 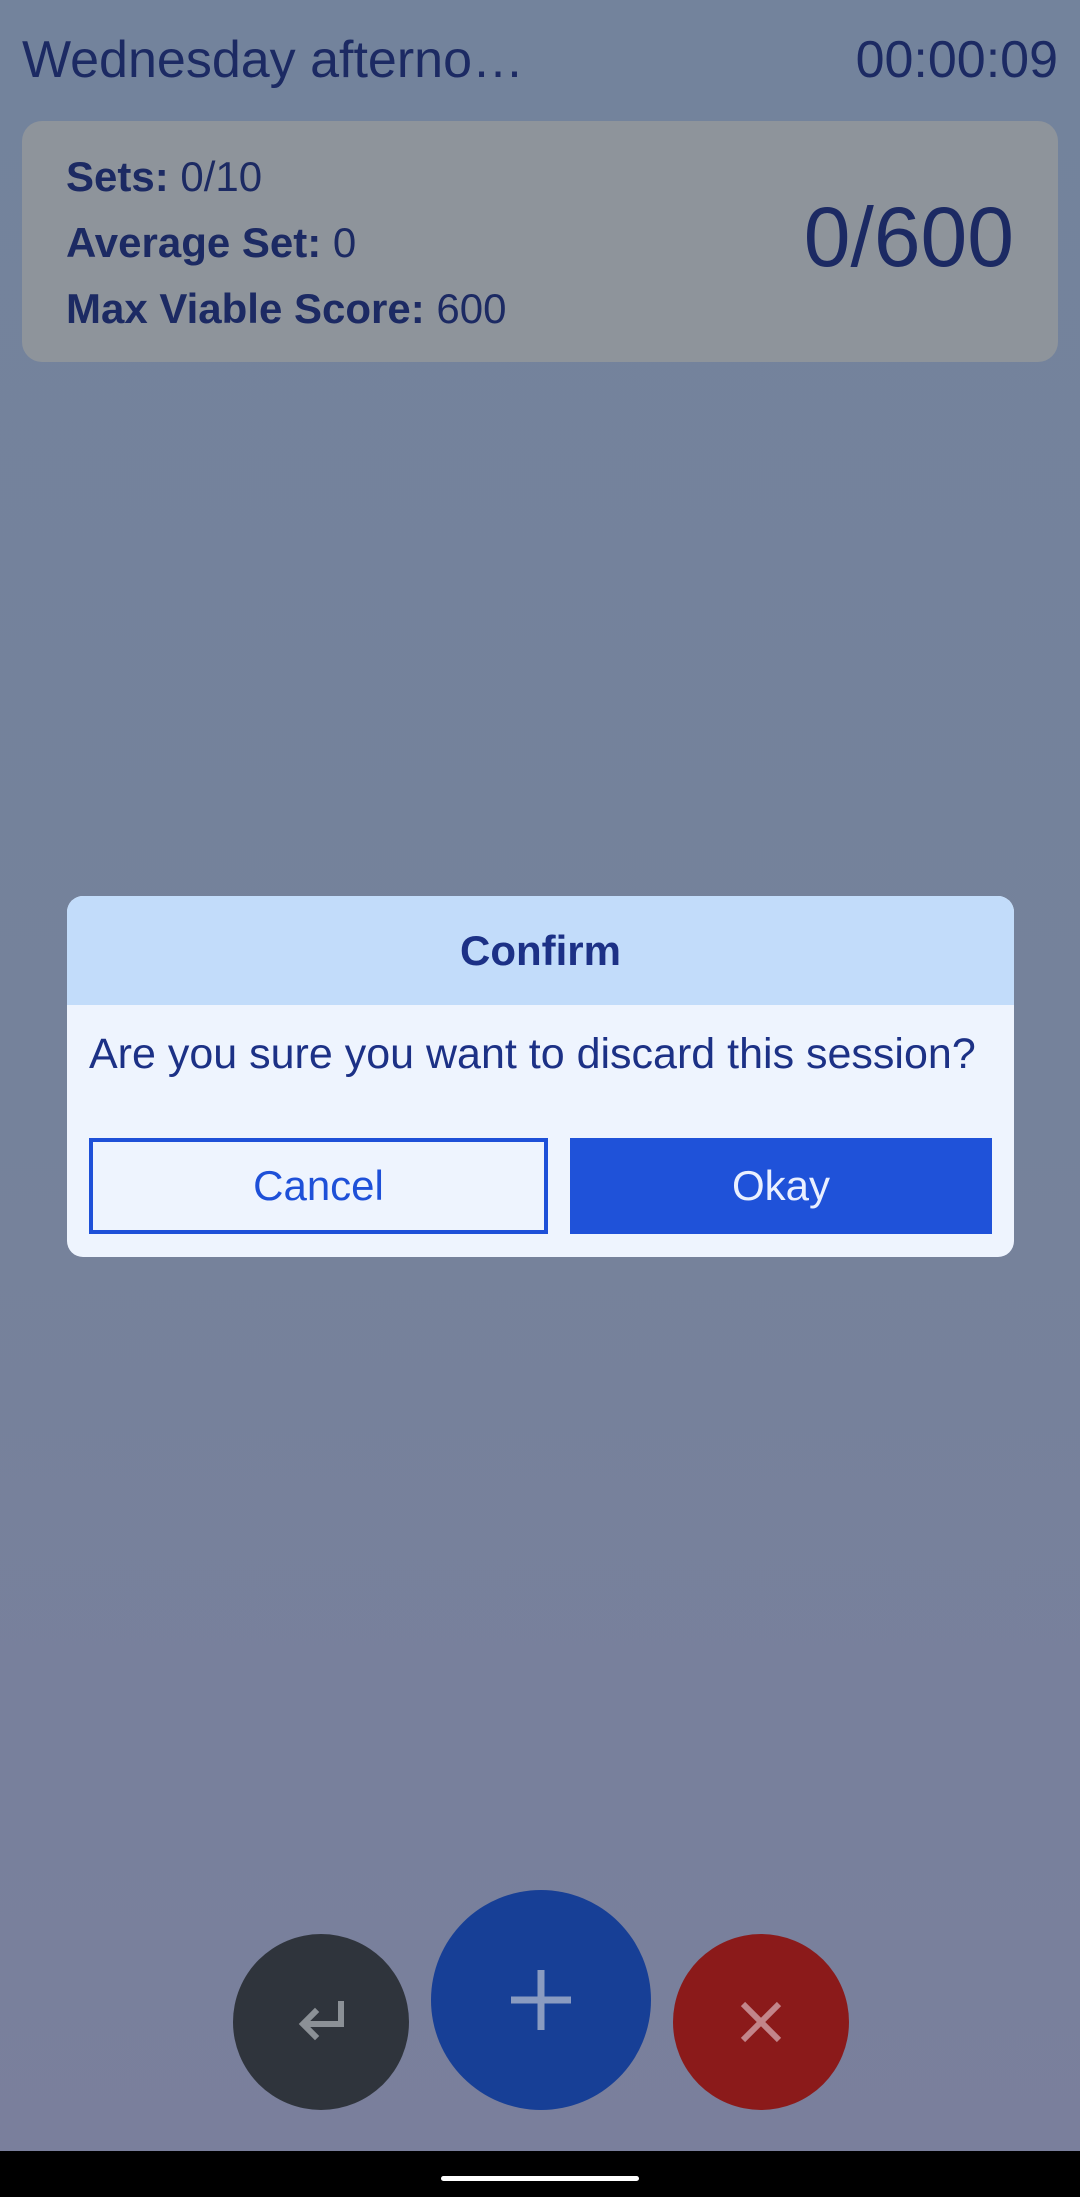 What do you see at coordinates (318, 1186) in the screenshot?
I see `cancel-button: Cancel` at bounding box center [318, 1186].